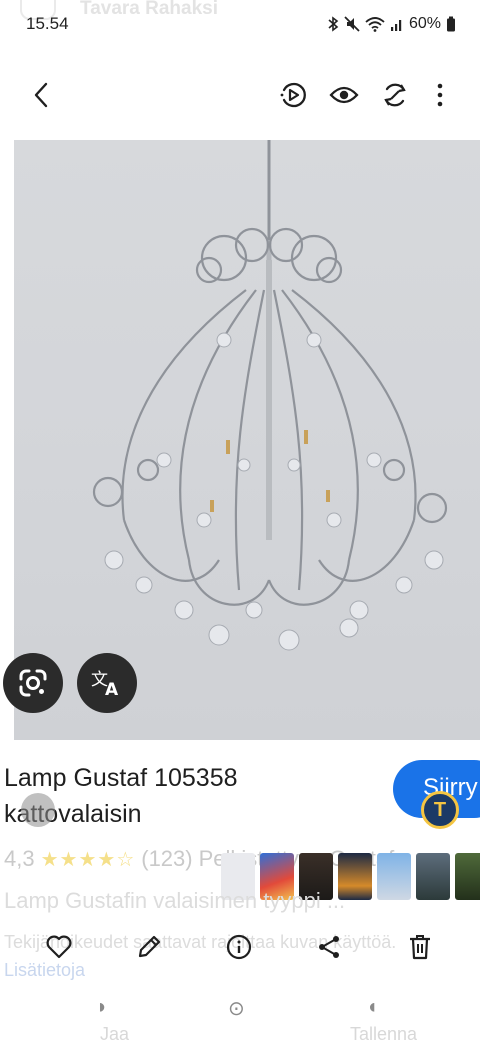  I want to click on favorite-button, so click(59, 947).